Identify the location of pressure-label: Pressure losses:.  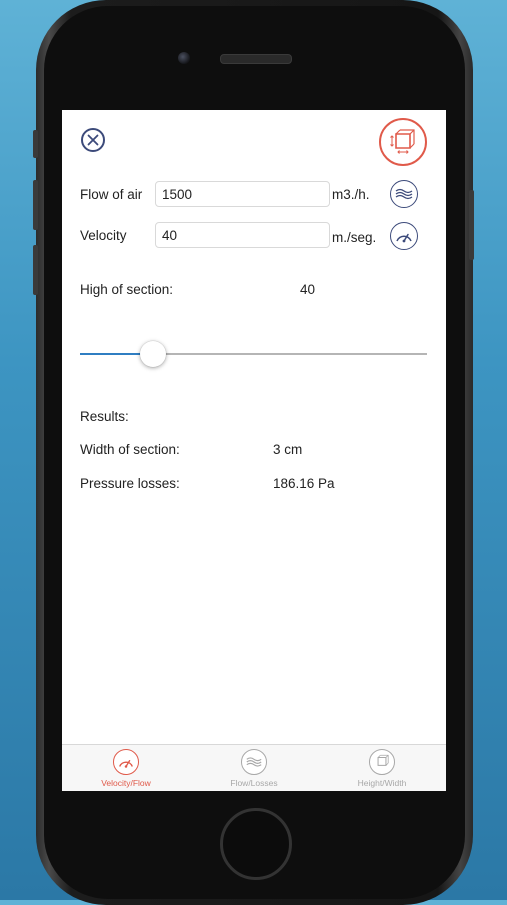
(130, 483).